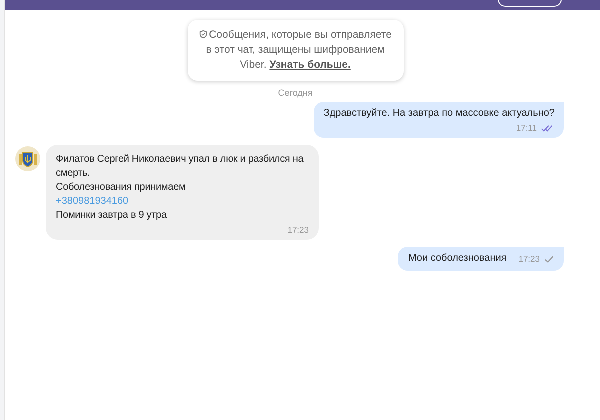  Describe the element at coordinates (28, 159) in the screenshot. I see `emblem-avatar-icon` at that location.